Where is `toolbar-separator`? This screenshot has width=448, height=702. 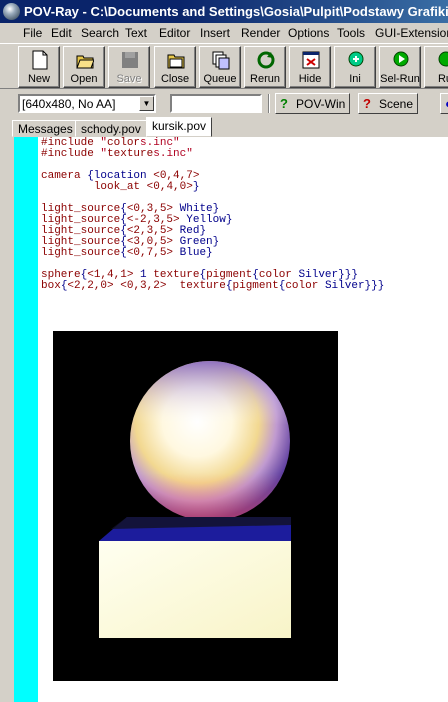
toolbar-separator is located at coordinates (269, 103).